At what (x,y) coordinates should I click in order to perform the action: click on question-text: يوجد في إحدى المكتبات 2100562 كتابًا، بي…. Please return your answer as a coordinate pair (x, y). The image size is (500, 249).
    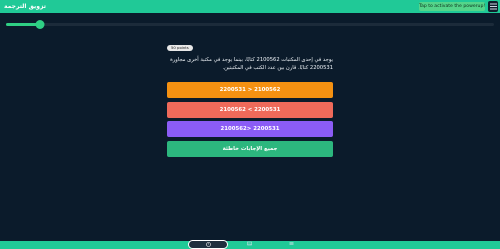
    Looking at the image, I should click on (251, 64).